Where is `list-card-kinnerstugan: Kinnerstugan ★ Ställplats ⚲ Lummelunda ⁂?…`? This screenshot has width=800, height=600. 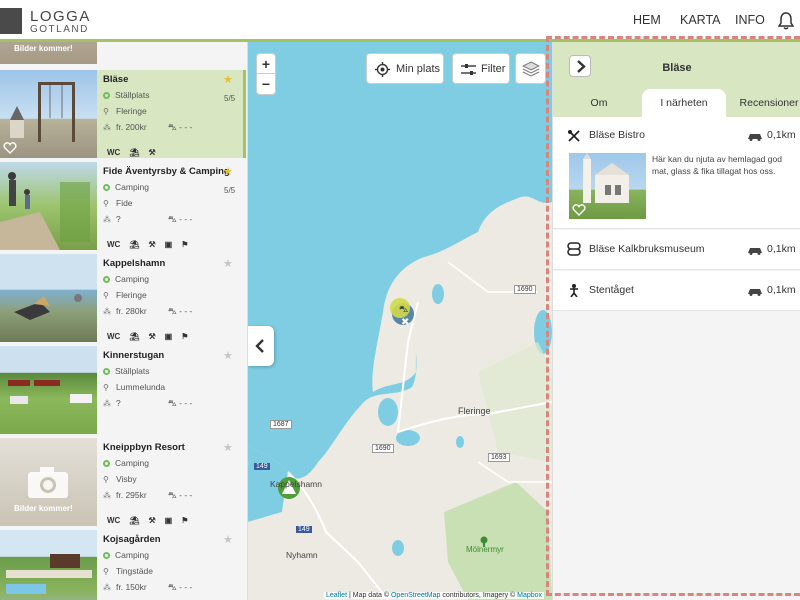
list-card-kinnerstugan: Kinnerstugan ★ Ställplats ⚲ Lummelunda ⁂?… is located at coordinates (123, 390).